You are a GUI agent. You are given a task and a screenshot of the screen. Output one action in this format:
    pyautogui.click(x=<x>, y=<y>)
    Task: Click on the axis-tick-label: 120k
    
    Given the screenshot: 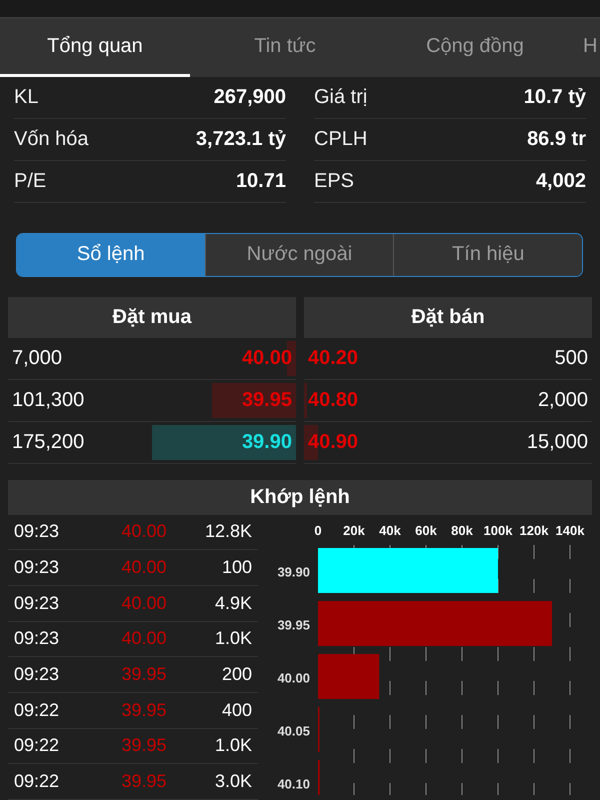 What is the action you would take?
    pyautogui.click(x=534, y=530)
    